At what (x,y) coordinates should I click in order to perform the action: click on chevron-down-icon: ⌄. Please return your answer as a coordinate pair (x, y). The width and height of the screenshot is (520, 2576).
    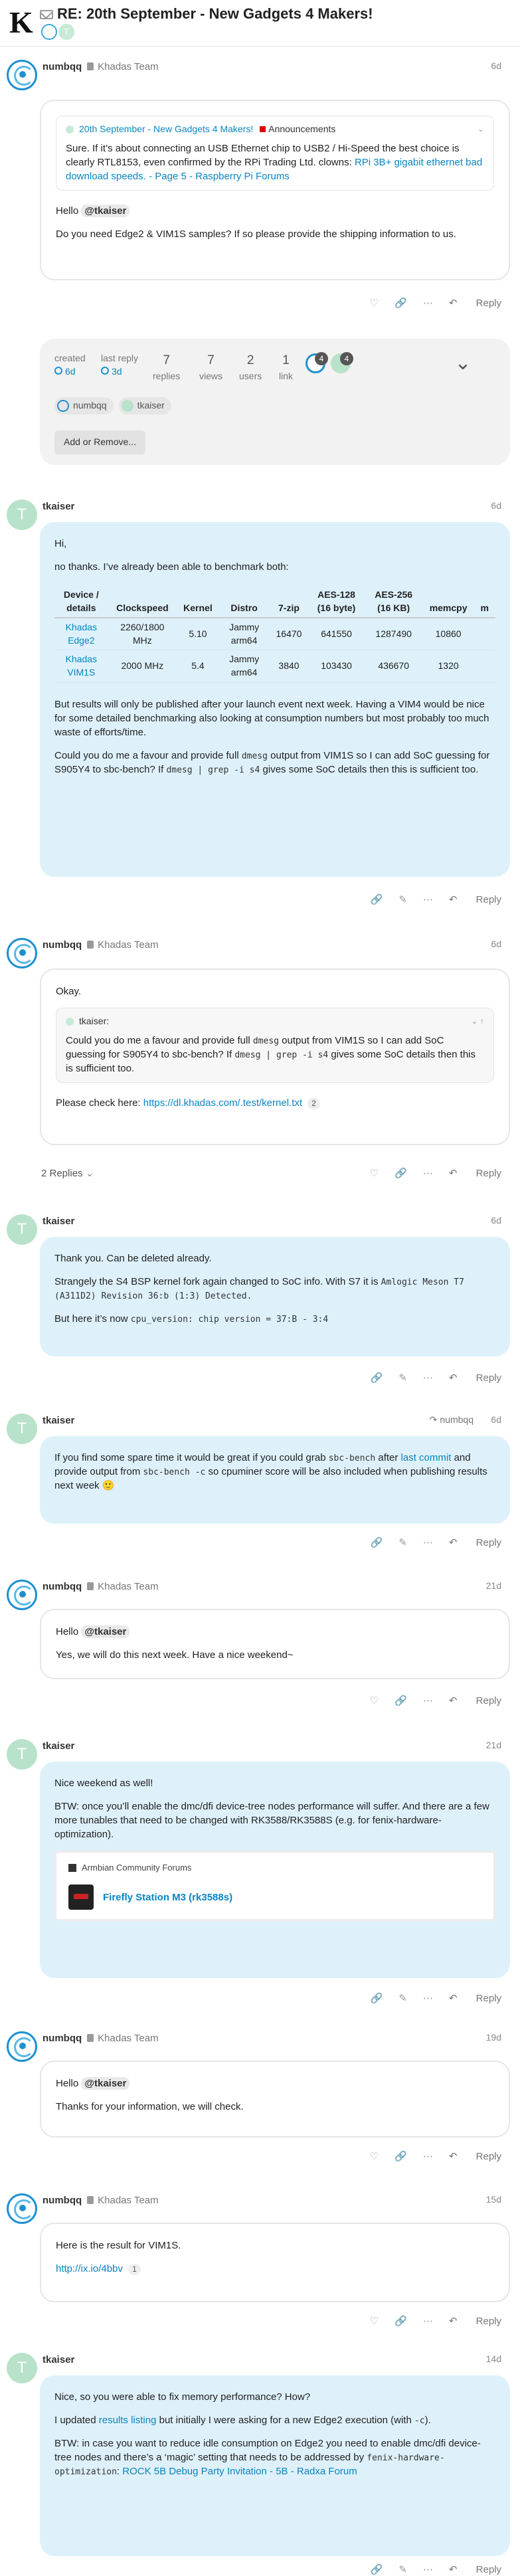
    Looking at the image, I should click on (480, 129).